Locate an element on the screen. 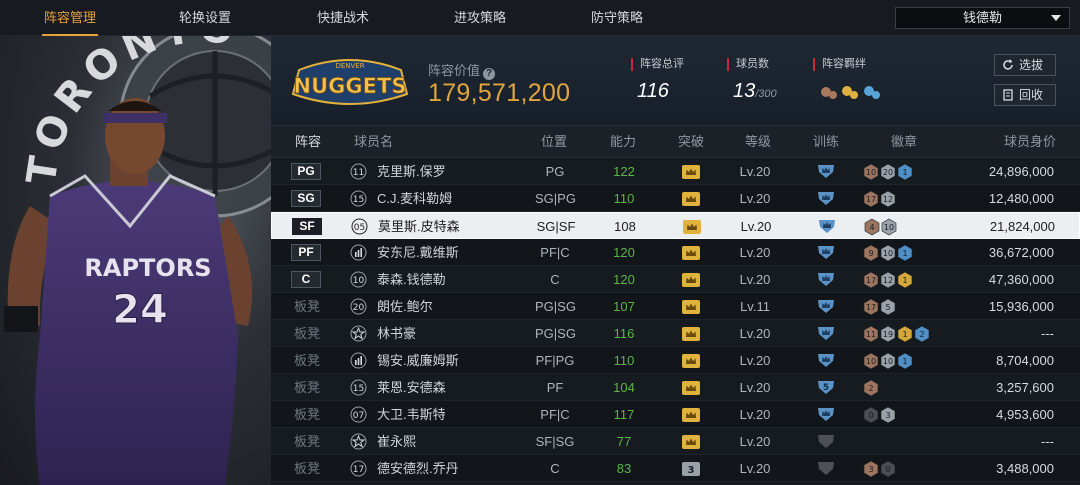 Image resolution: width=1080 pixels, height=485 pixels. badge-group: 10 20 1 is located at coordinates (888, 172).